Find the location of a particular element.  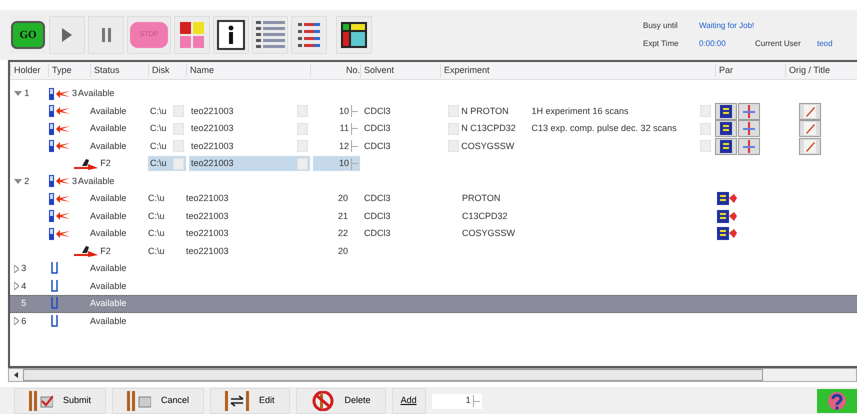

holder-row: 4 Available is located at coordinates (433, 286).